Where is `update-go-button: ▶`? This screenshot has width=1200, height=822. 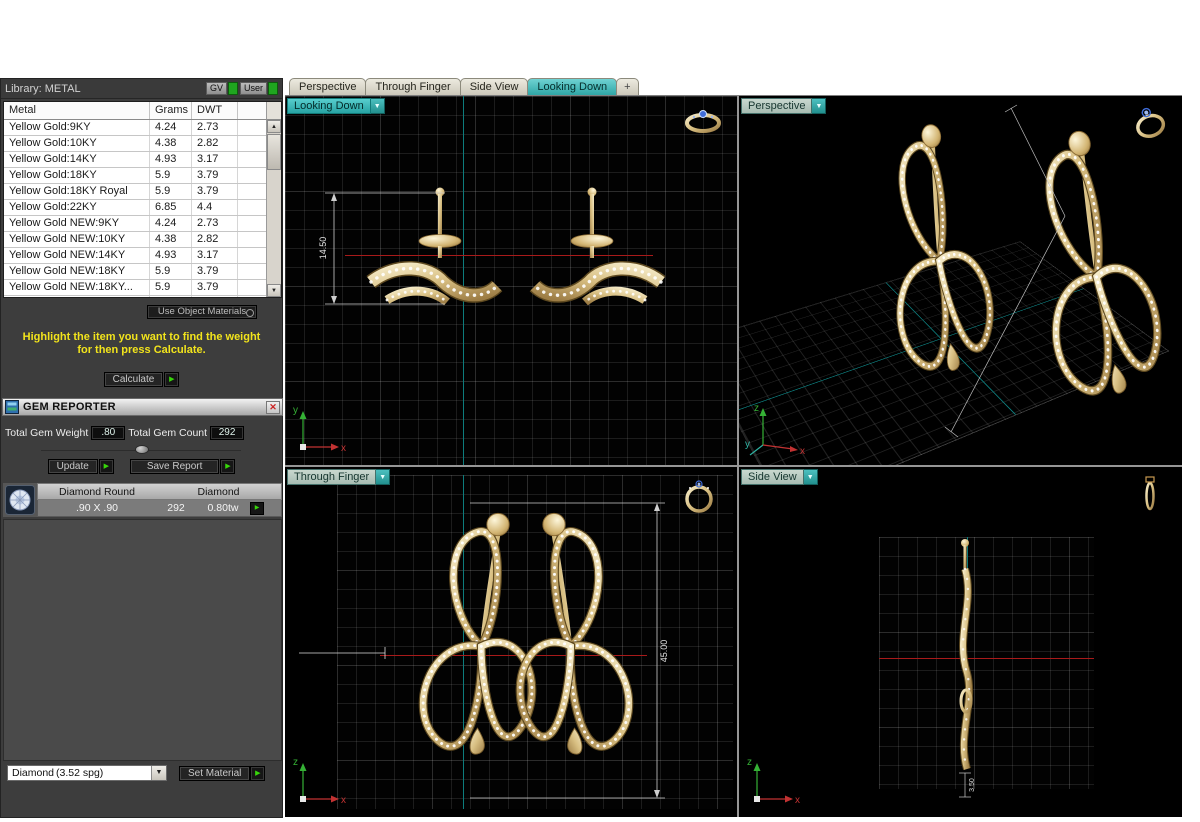
update-go-button: ▶ is located at coordinates (106, 466).